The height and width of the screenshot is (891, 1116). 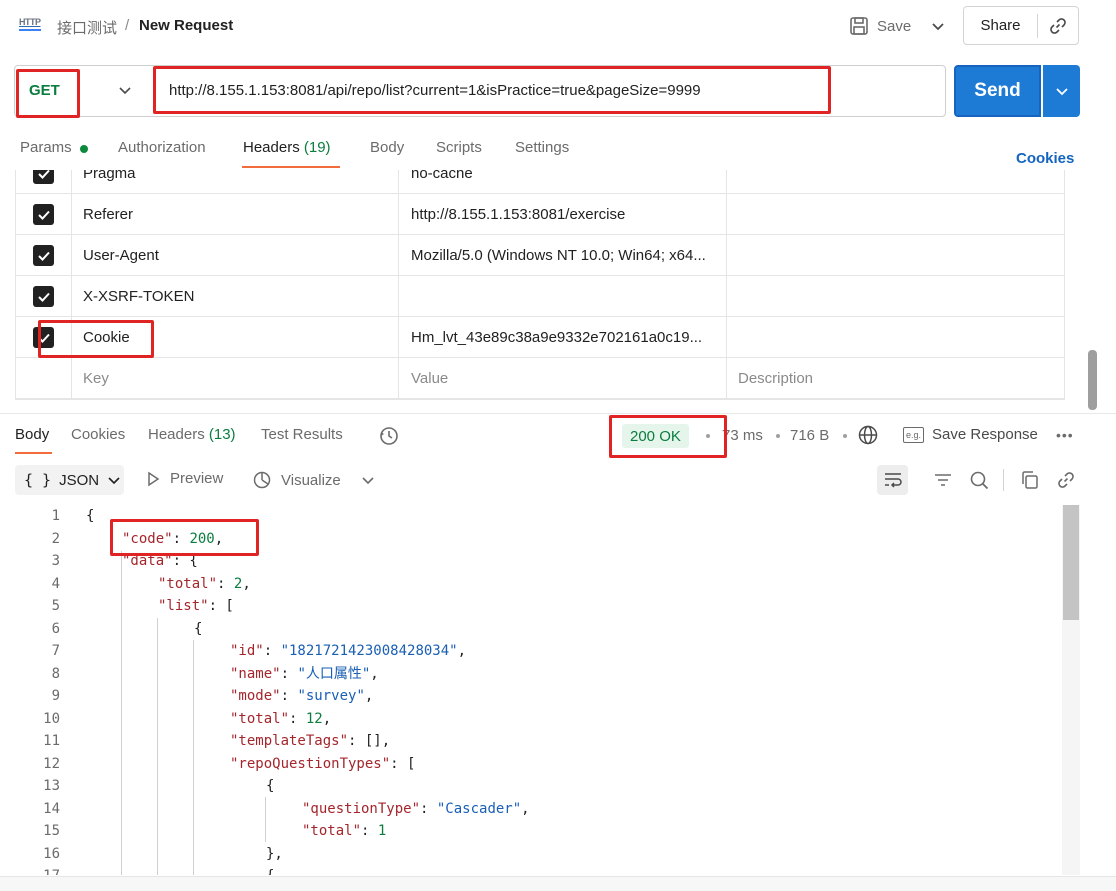 What do you see at coordinates (235, 296) in the screenshot?
I see `header-key: X-XSRF-TOKEN` at bounding box center [235, 296].